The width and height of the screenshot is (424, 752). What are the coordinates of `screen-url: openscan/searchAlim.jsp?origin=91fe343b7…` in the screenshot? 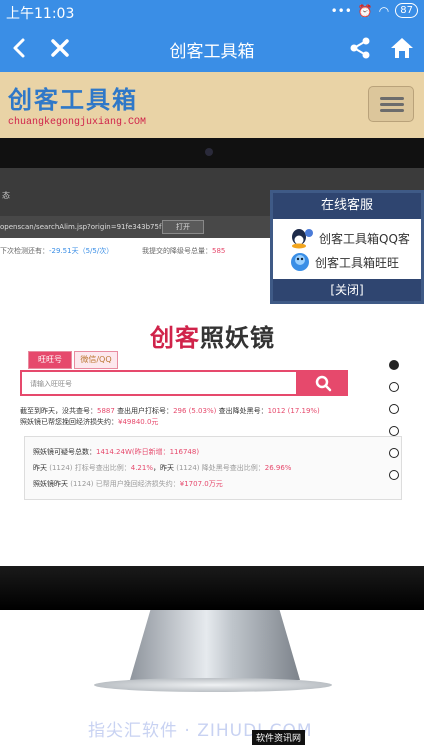 It's located at (85, 227).